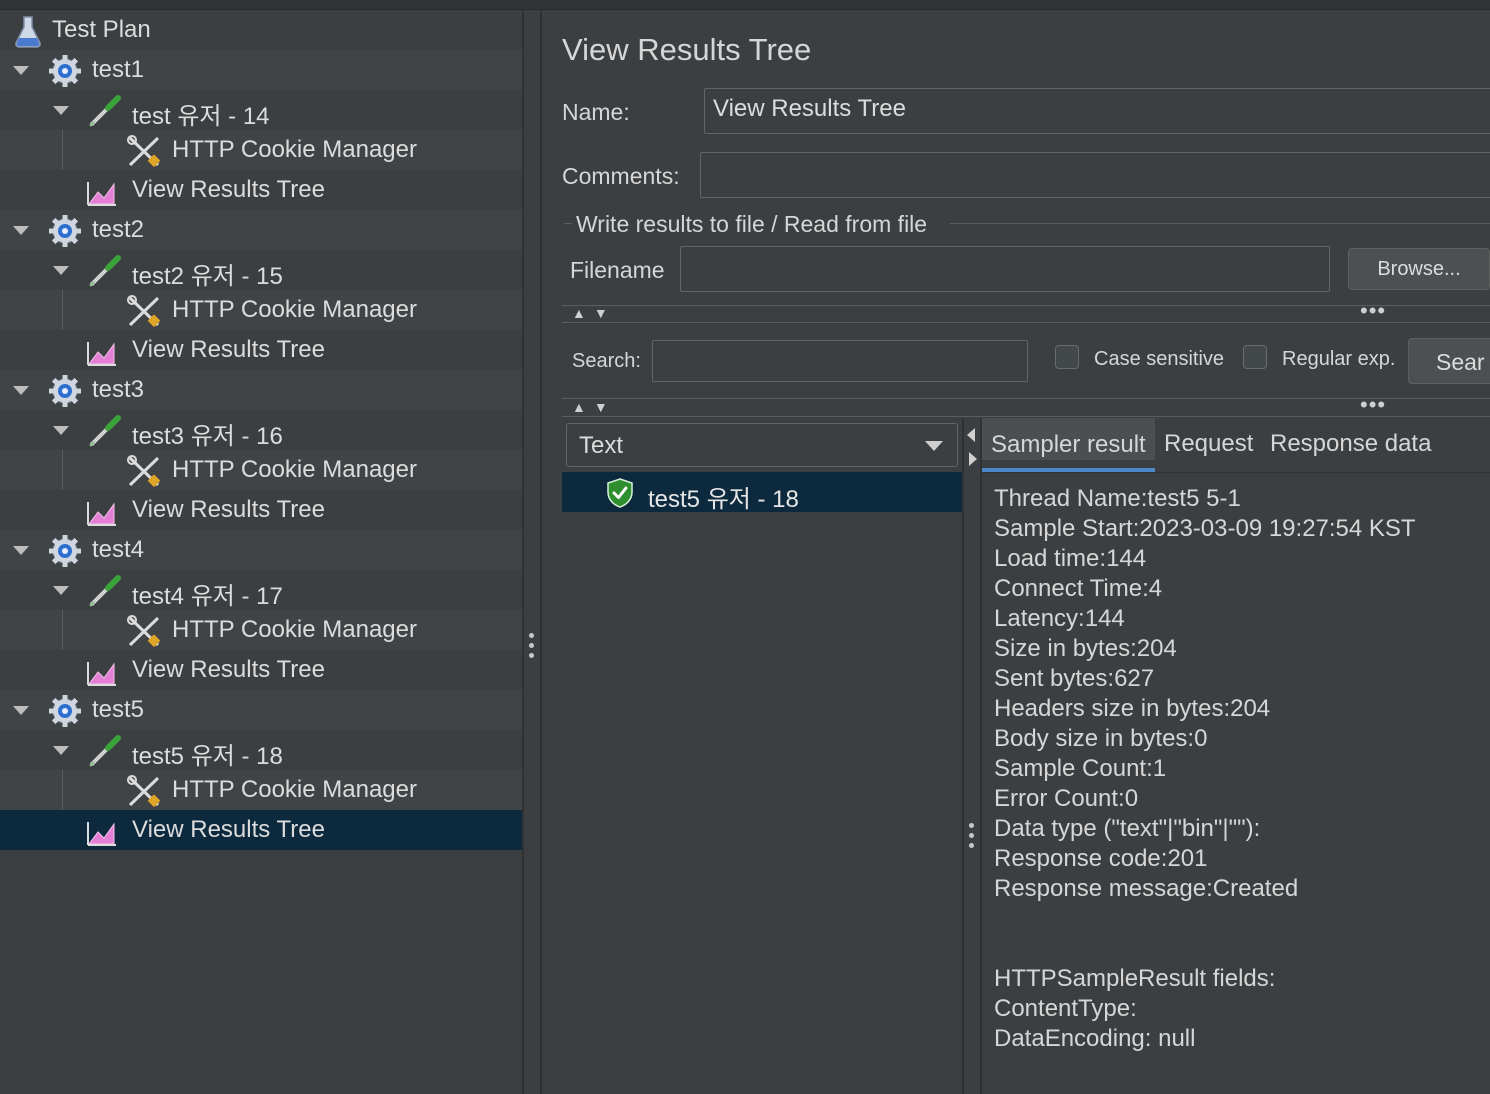 This screenshot has width=1490, height=1094. I want to click on tree-item-thread-group: test3, so click(261, 390).